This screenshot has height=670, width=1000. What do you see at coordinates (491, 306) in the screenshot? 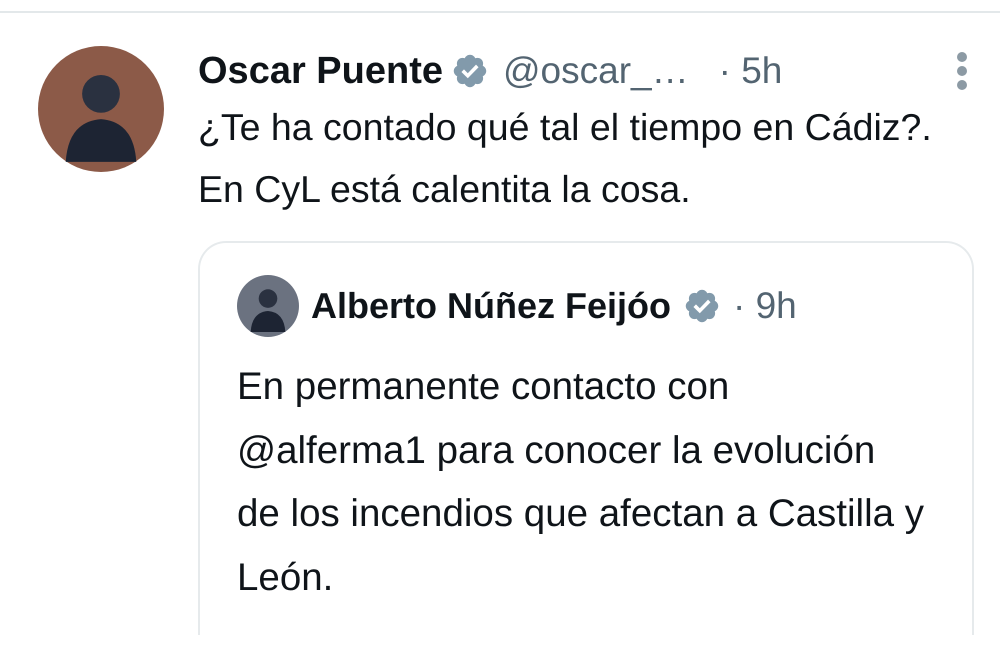
I see `author-name: Alberto Núñez Feijóo` at bounding box center [491, 306].